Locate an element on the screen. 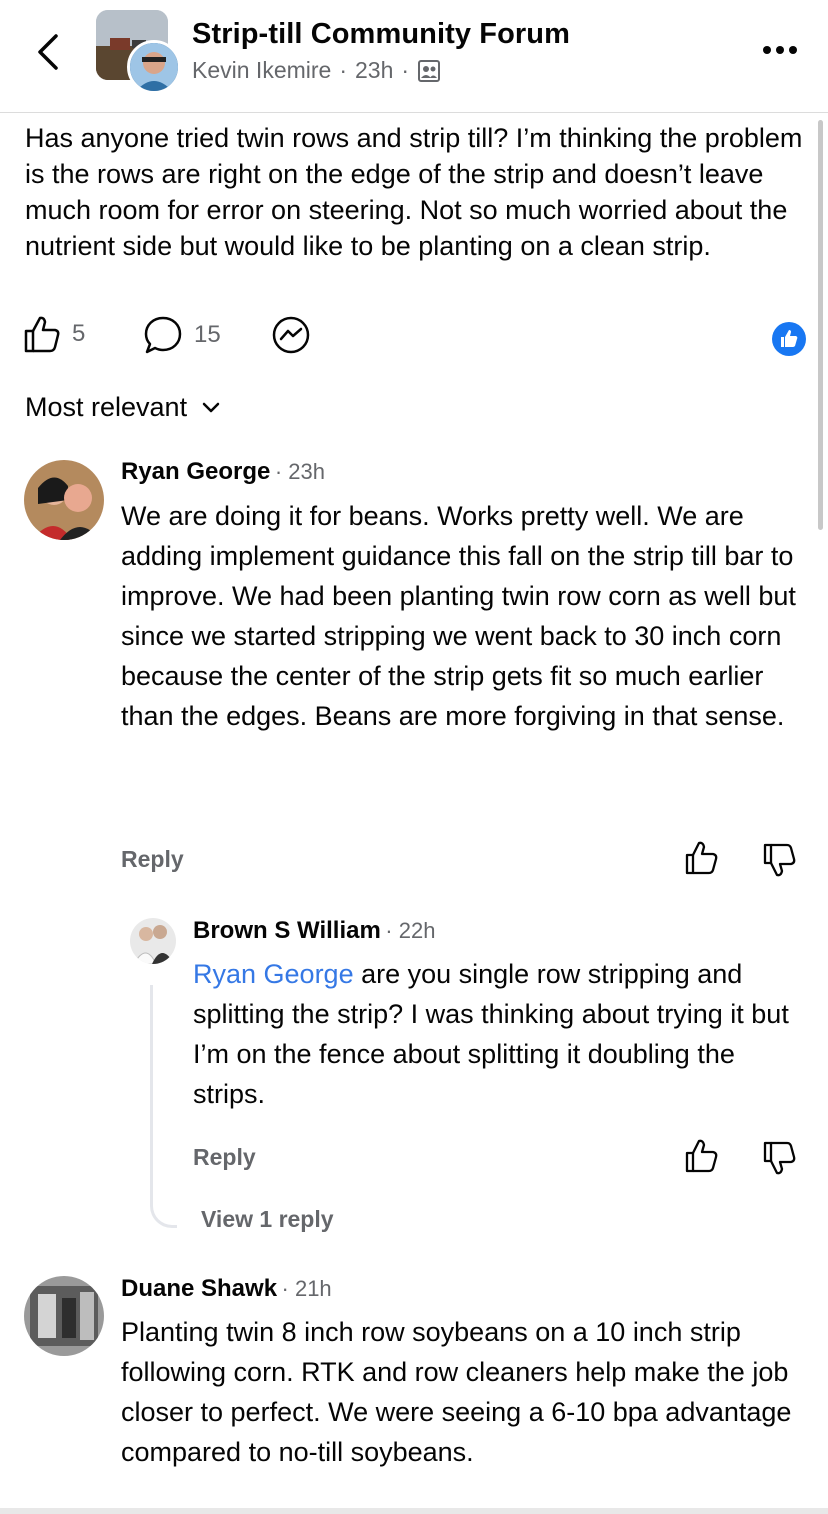 The image size is (828, 1514). sort-label: Most relevant is located at coordinates (106, 407).